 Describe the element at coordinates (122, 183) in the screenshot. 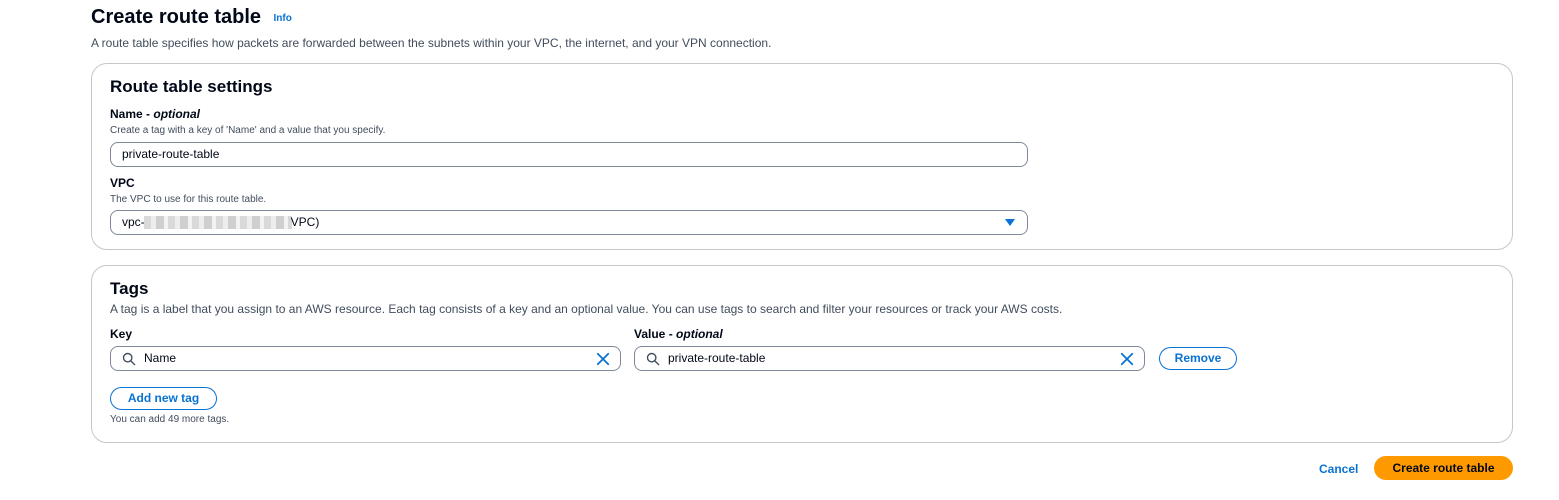

I see `vpc-label: VPC` at that location.